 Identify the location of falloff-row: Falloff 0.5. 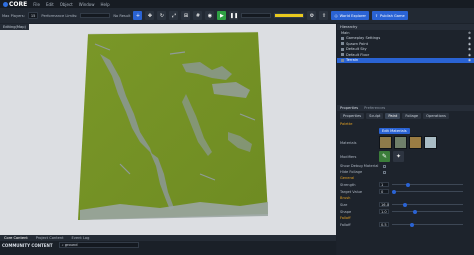
(405, 224).